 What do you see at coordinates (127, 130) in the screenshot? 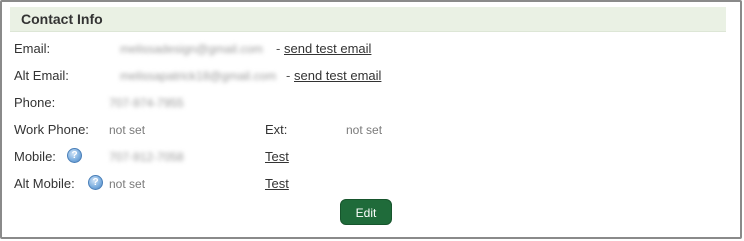
I see `work-phone-value: not set` at bounding box center [127, 130].